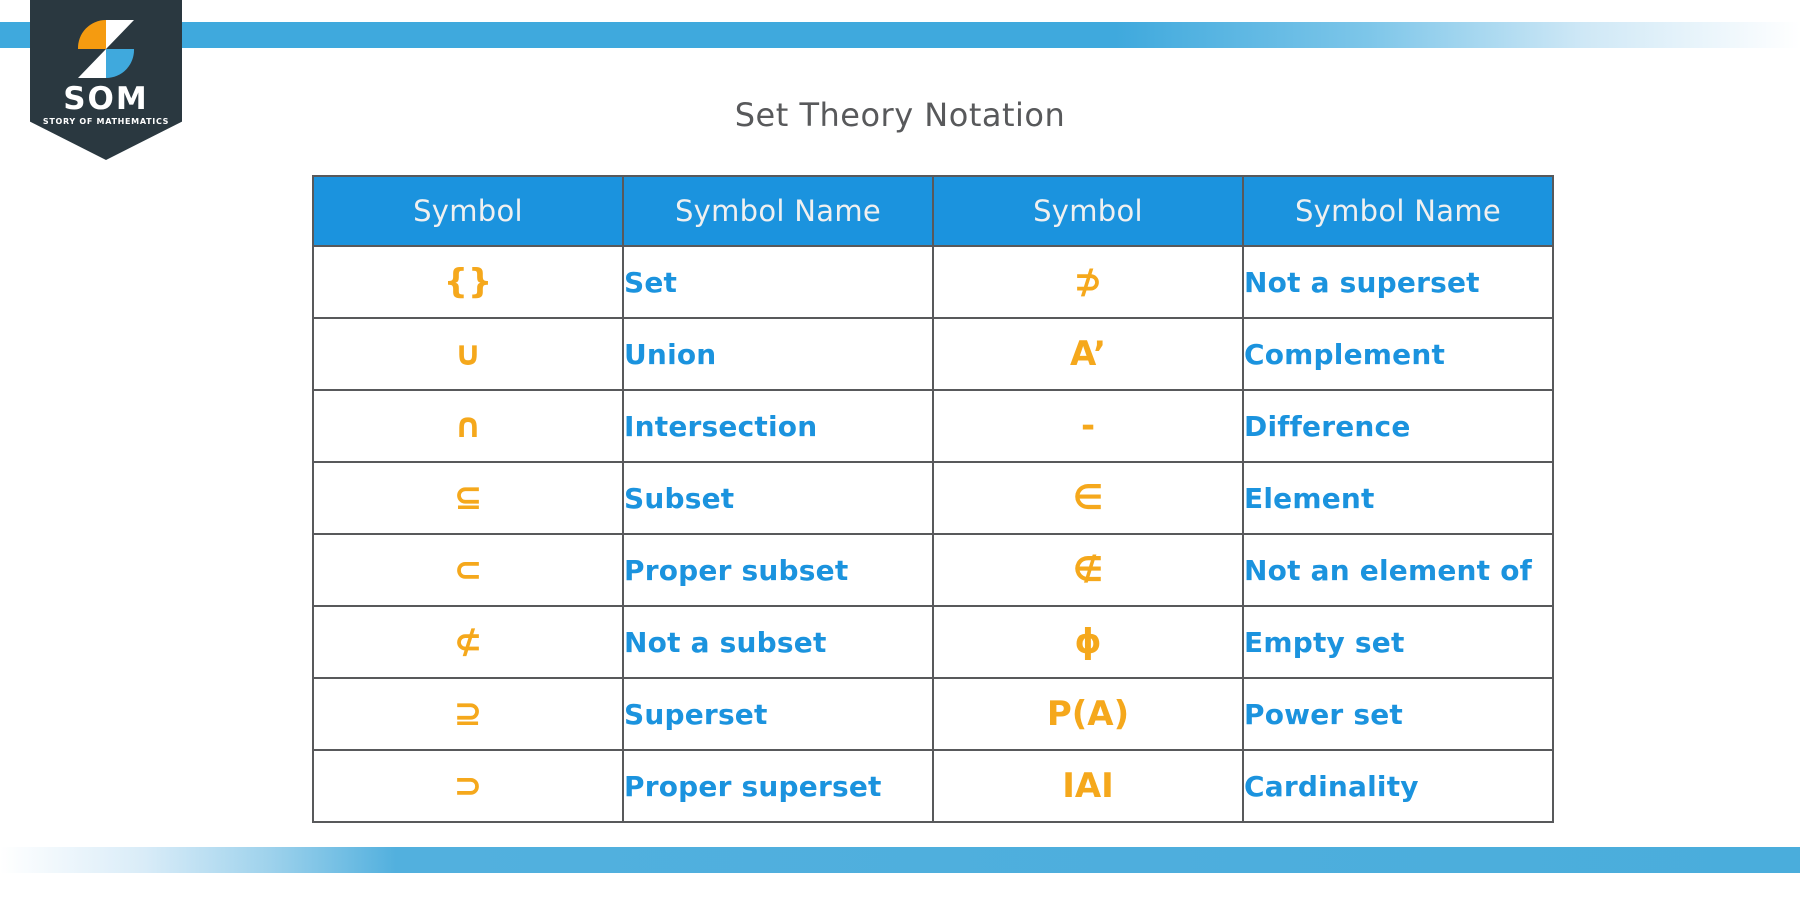  I want to click on symbol-cell: P(A), so click(1088, 714).